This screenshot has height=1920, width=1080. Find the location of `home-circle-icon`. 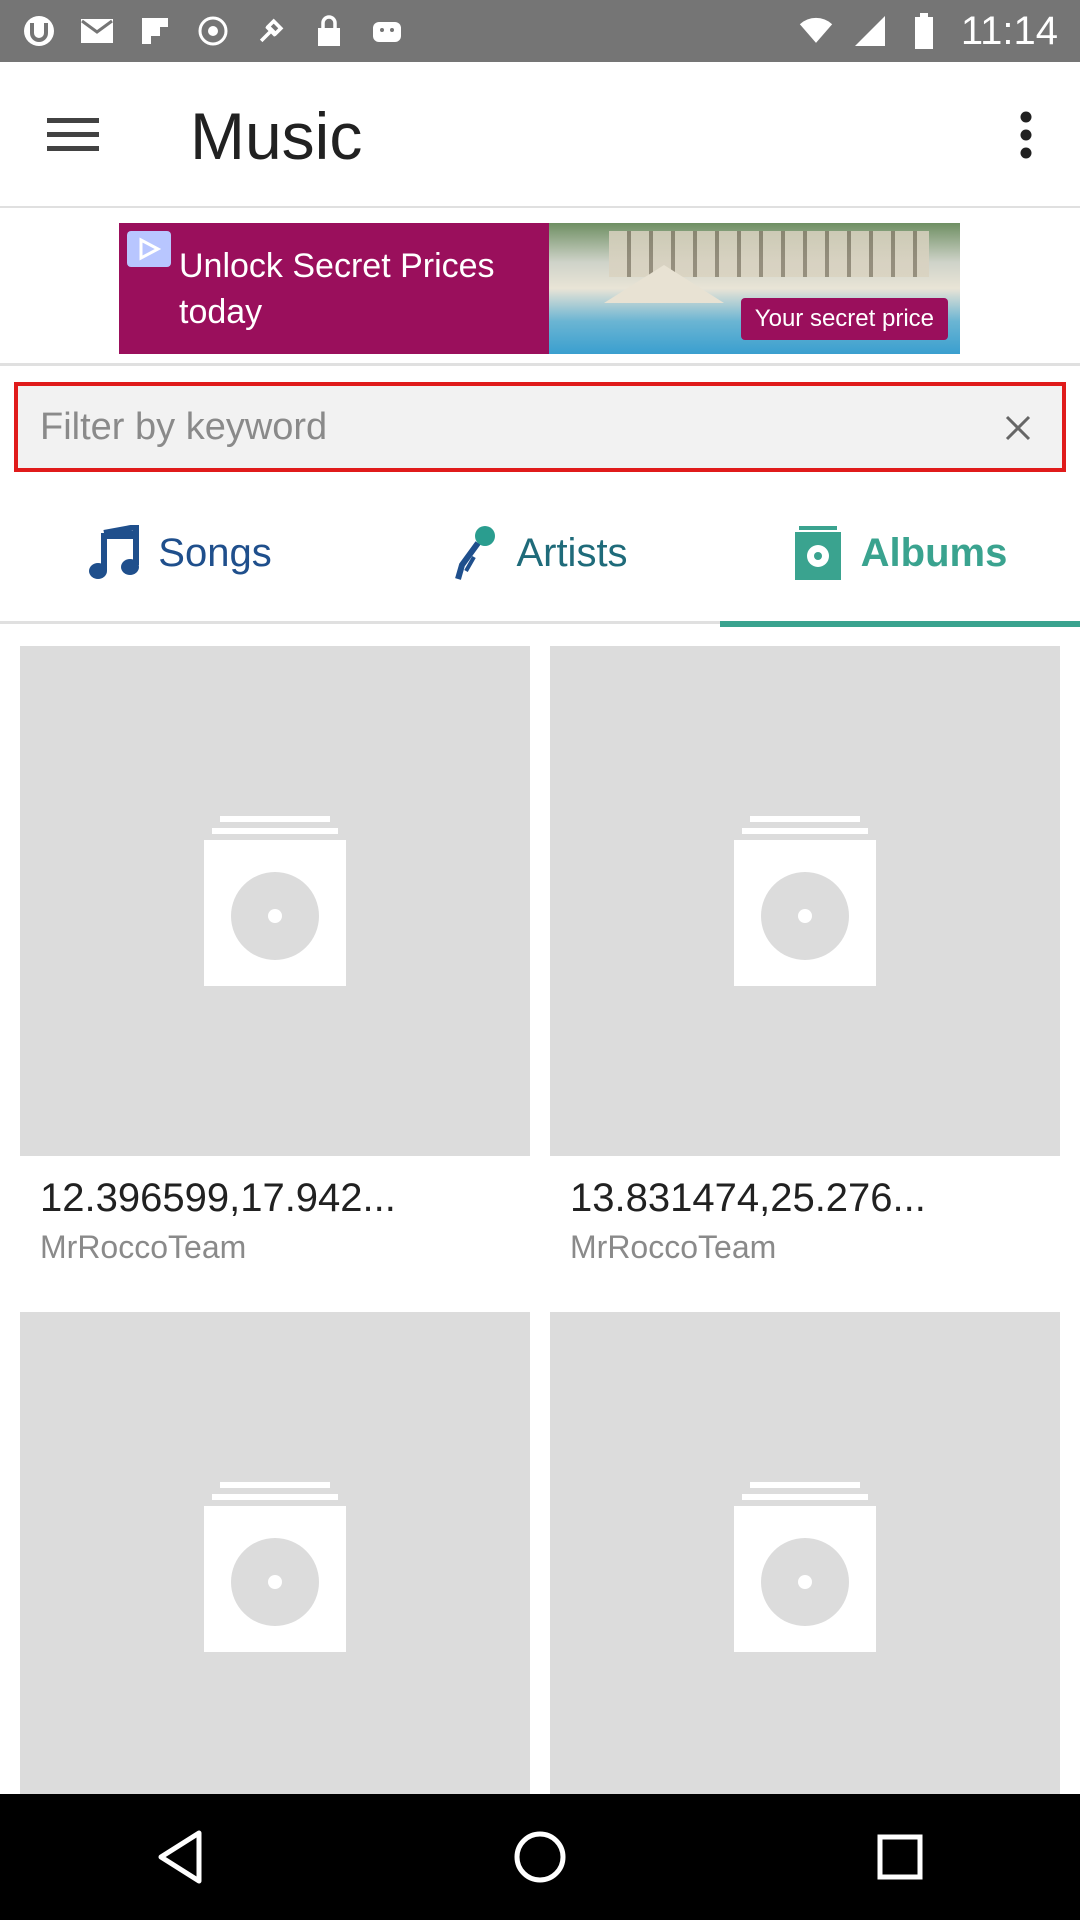

home-circle-icon is located at coordinates (540, 1857).